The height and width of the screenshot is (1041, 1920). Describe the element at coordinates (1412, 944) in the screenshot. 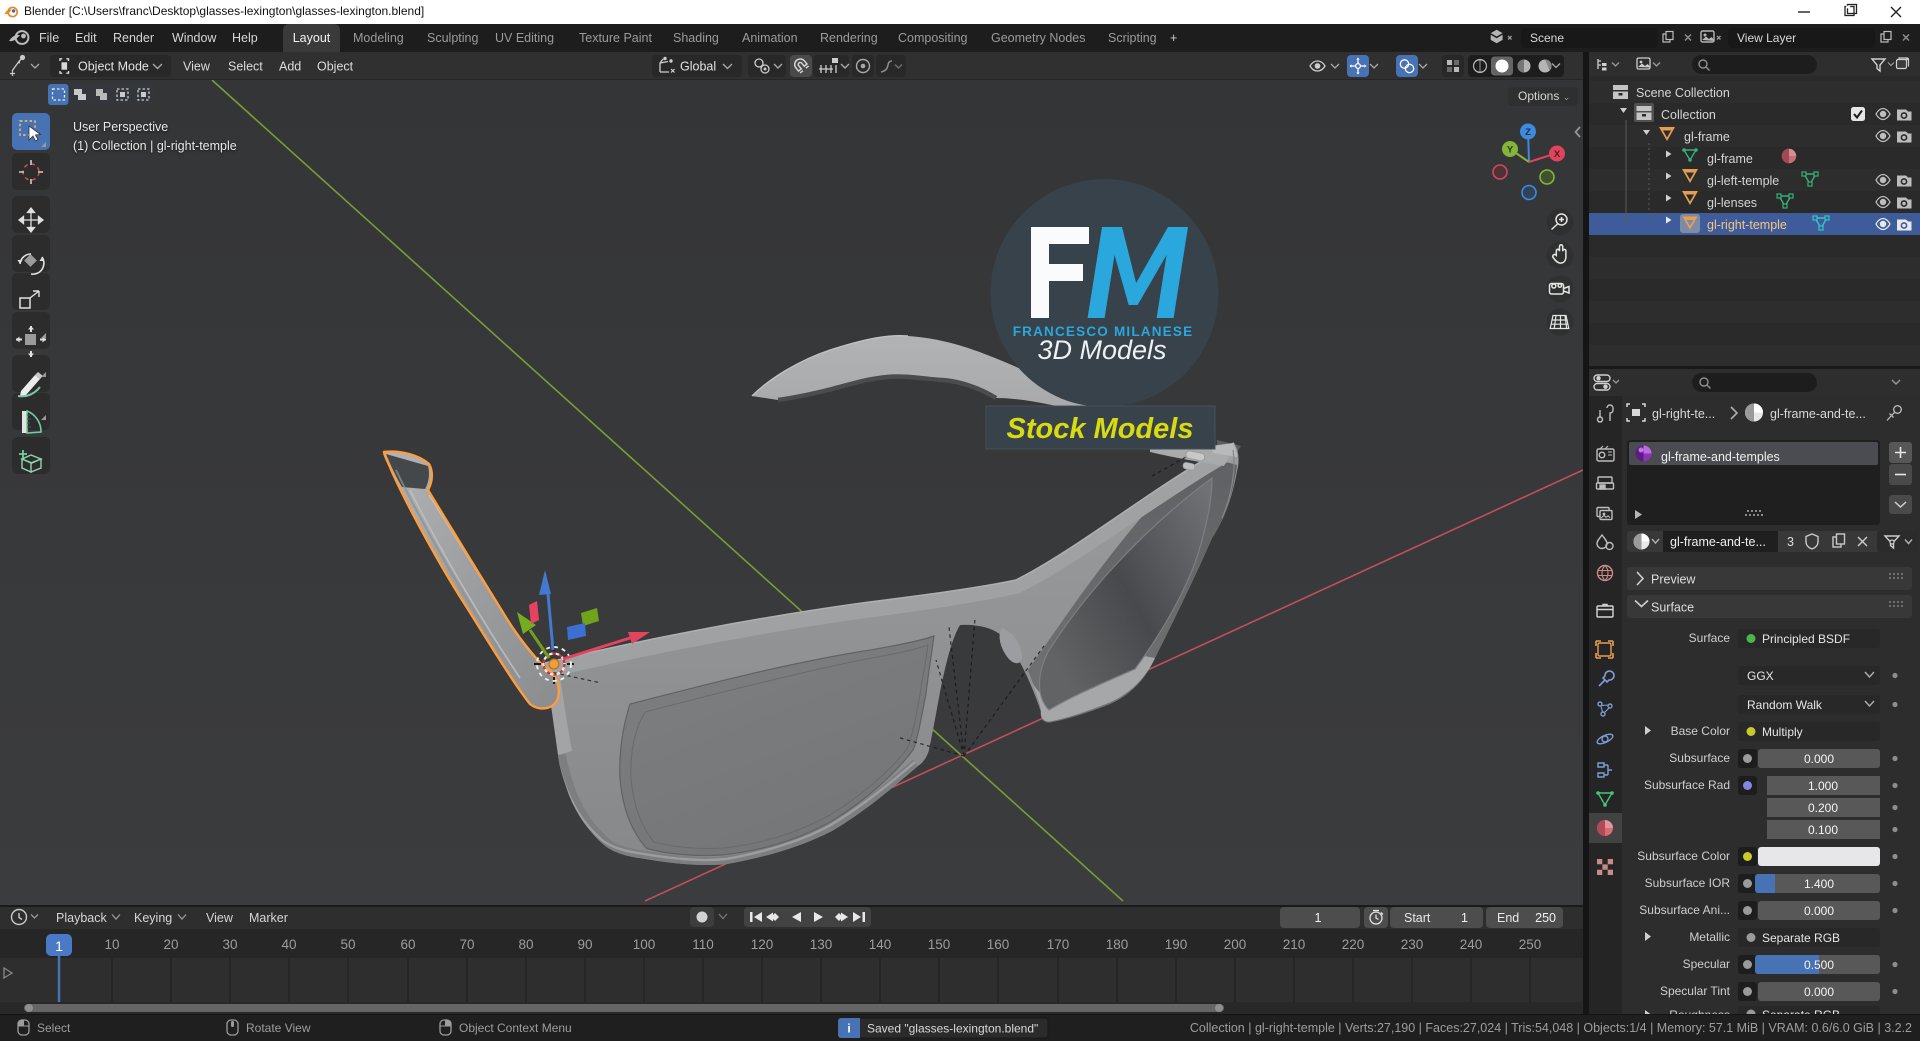

I see `svg-text: 230` at that location.